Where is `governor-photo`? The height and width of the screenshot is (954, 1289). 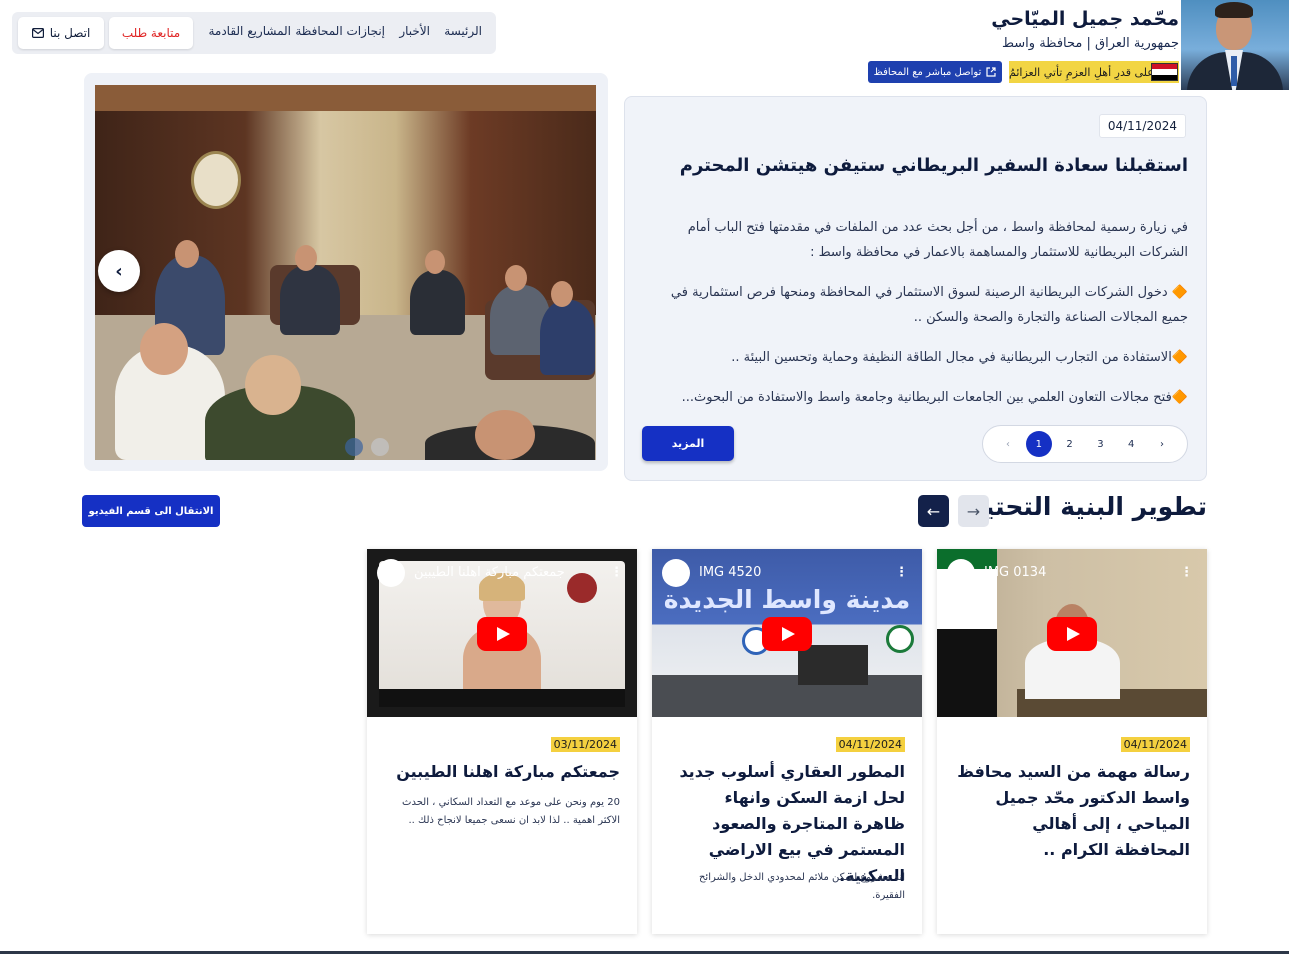 governor-photo is located at coordinates (1235, 45).